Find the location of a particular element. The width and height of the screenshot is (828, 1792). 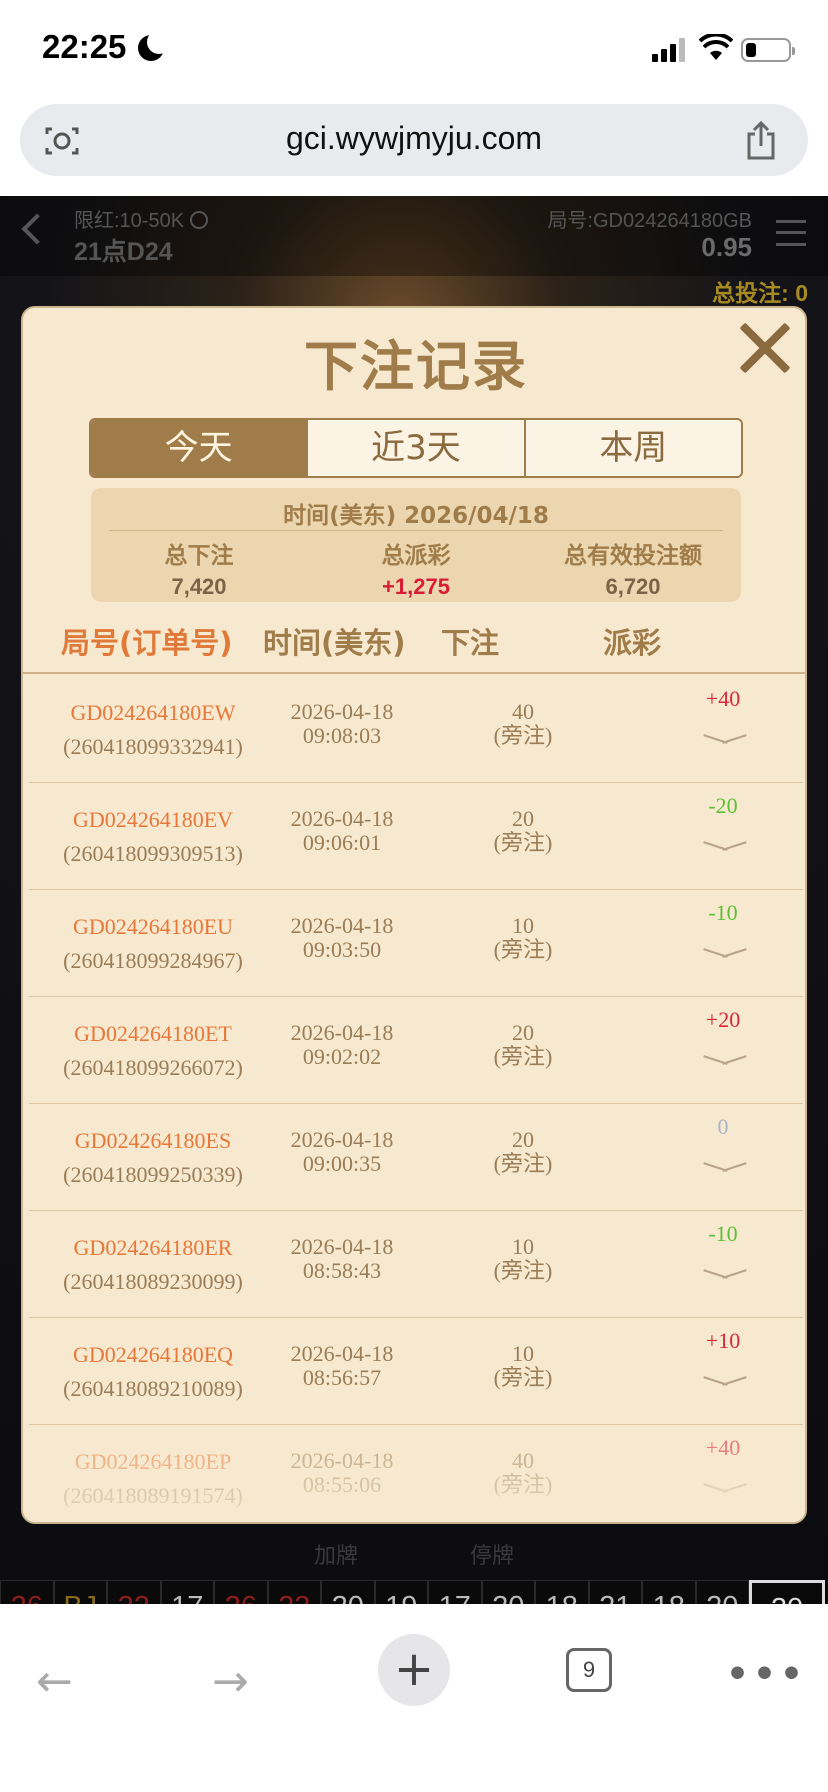

round-order-cell: GD024264180EV (260418099309513) is located at coordinates (153, 837).